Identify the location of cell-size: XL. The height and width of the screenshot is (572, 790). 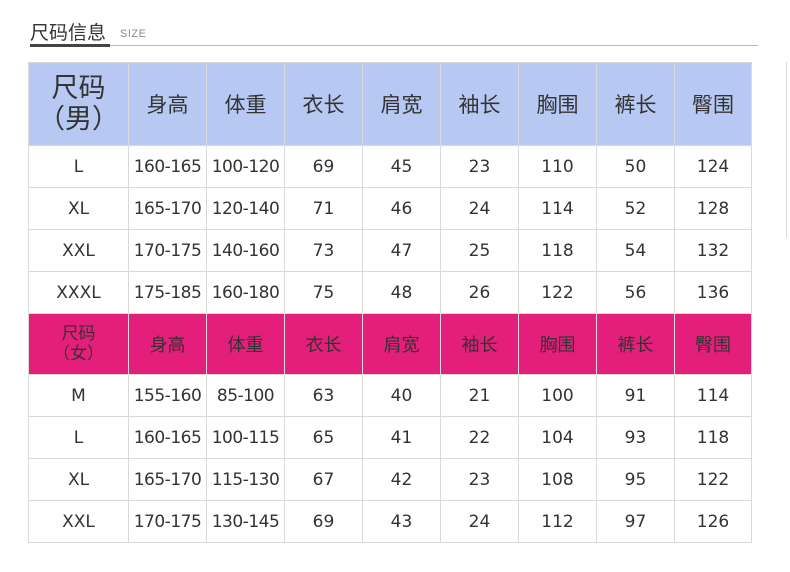
(78, 479).